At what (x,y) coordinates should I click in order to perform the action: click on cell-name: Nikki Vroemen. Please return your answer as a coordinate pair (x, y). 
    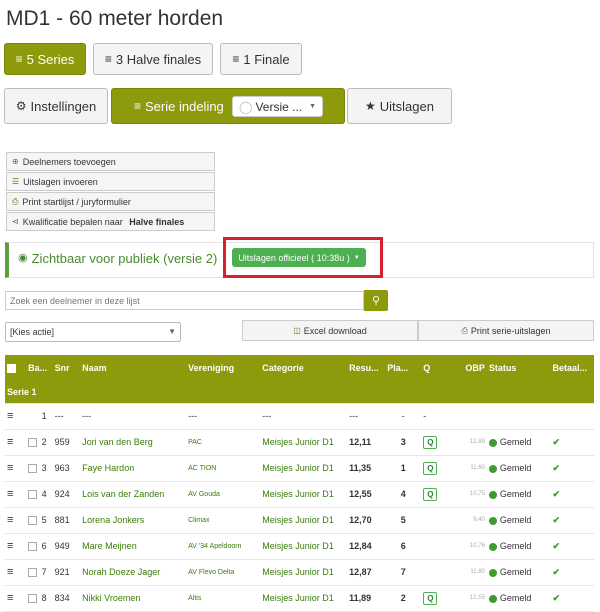
    Looking at the image, I should click on (133, 598).